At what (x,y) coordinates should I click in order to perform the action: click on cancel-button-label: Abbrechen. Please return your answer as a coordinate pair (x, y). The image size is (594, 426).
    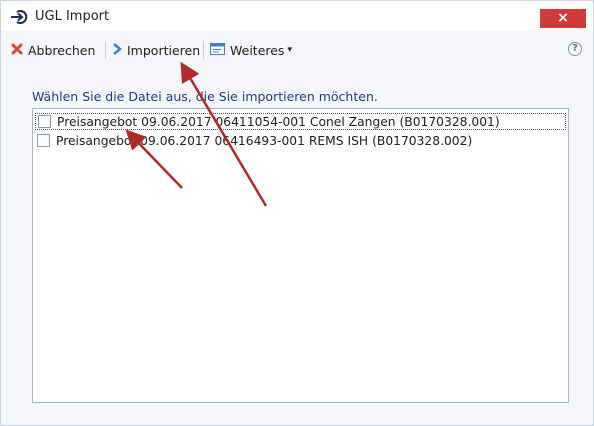
    Looking at the image, I should click on (62, 50).